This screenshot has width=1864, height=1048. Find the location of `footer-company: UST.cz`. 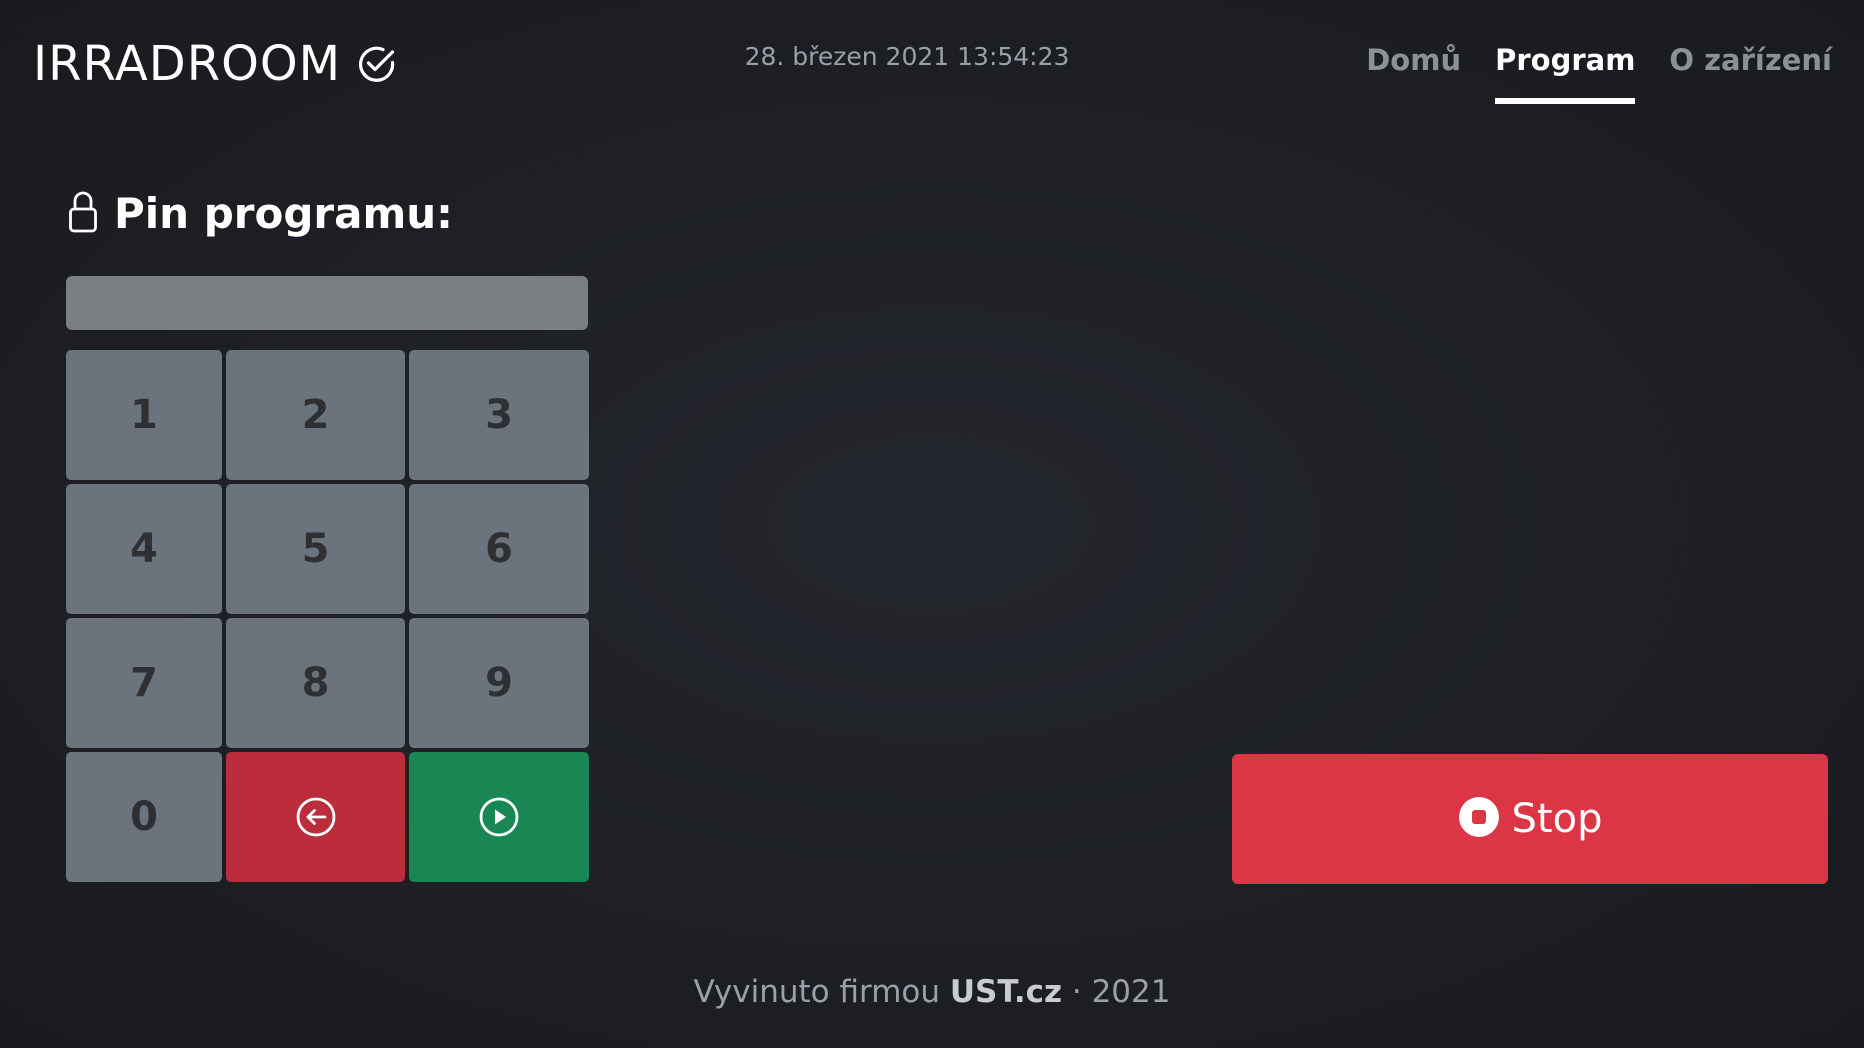

footer-company: UST.cz is located at coordinates (1006, 992).